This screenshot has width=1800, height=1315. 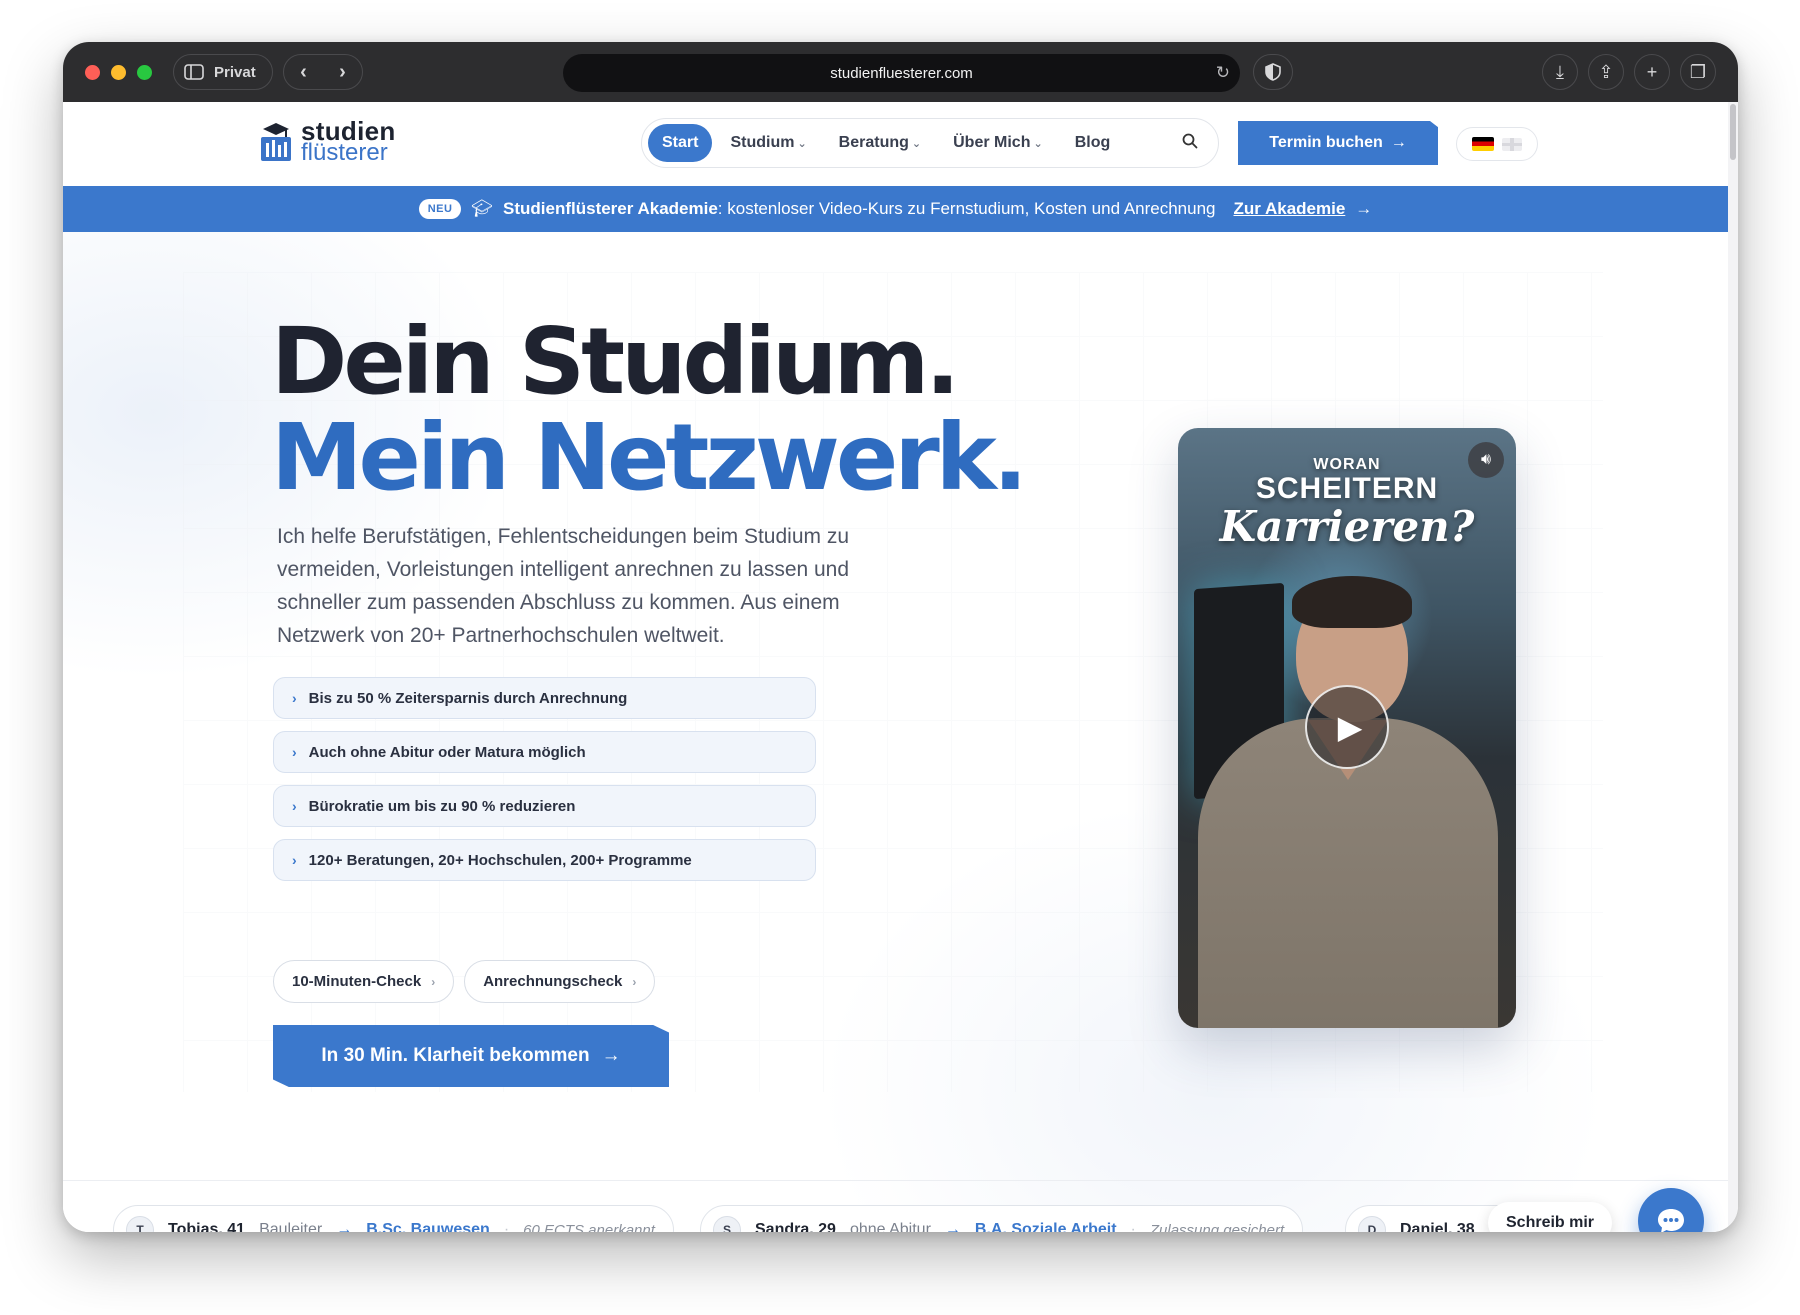 I want to click on privacy-report-button, so click(x=1273, y=72).